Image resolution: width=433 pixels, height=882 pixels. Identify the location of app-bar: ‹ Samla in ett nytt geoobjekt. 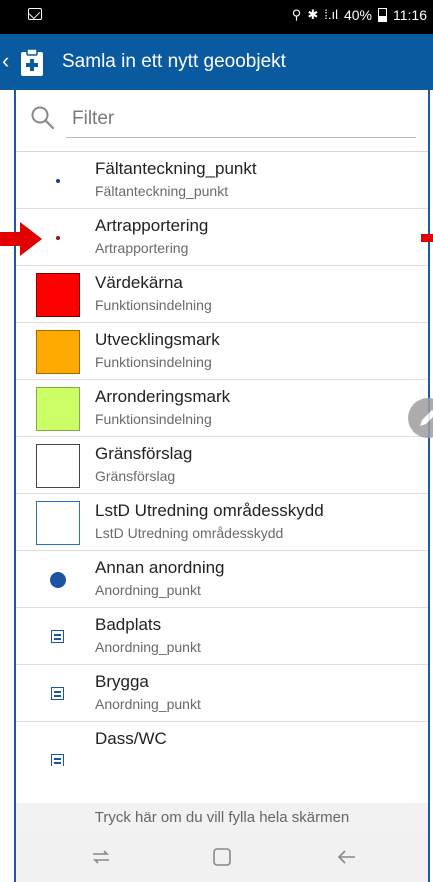
(216, 62).